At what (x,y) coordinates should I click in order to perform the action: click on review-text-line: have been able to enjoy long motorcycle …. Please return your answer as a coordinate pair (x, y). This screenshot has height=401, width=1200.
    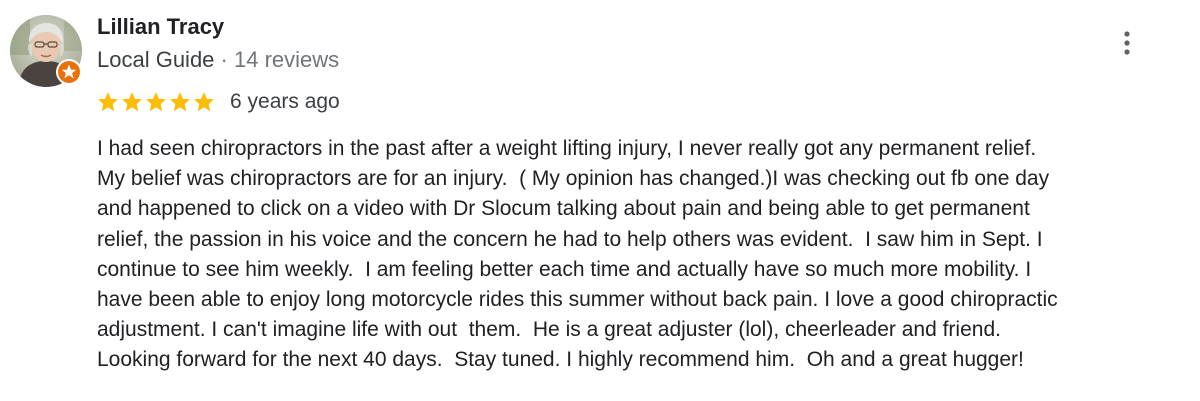
    Looking at the image, I should click on (577, 300).